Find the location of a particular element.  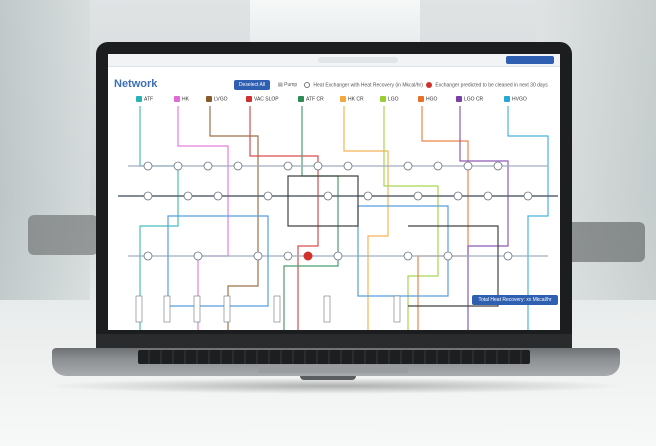

stream-item: LVGO is located at coordinates (217, 99).